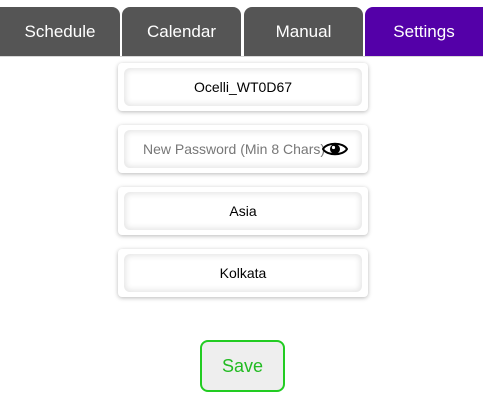 The height and width of the screenshot is (409, 483). Describe the element at coordinates (241, 28) in the screenshot. I see `tab-bar: Schedule Calendar Manual Settings` at that location.